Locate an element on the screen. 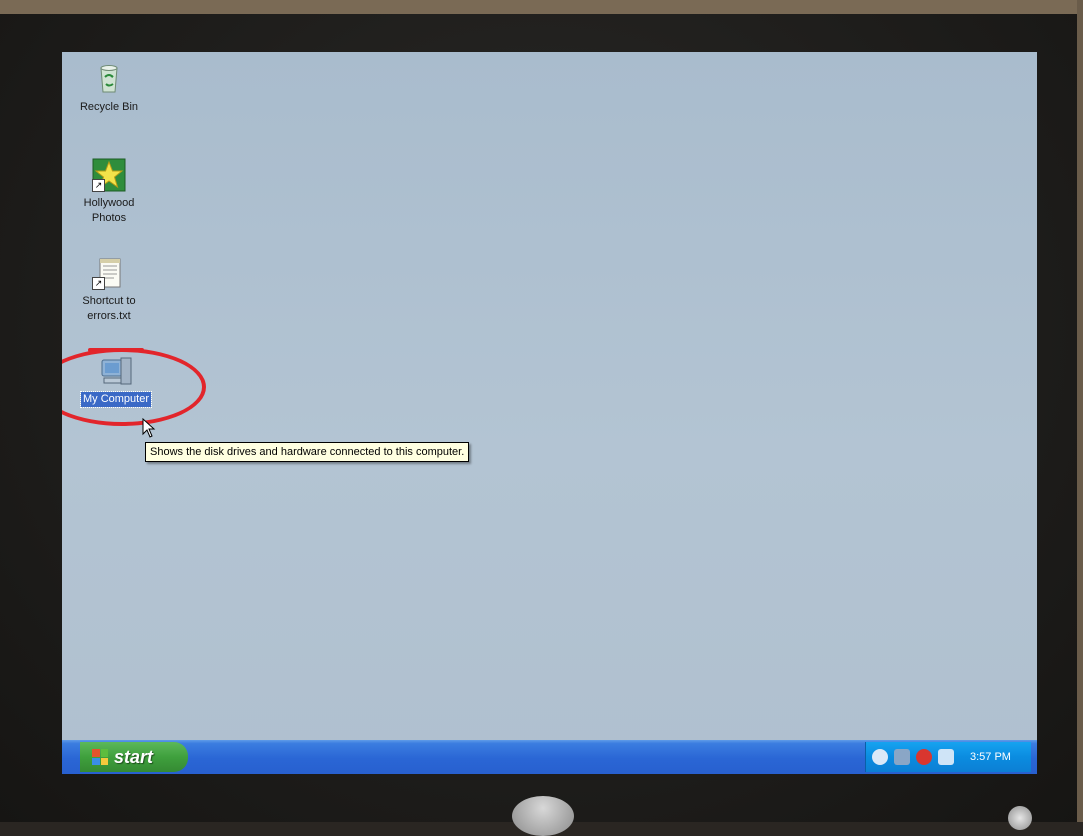 This screenshot has height=836, width=1083. start-label: start is located at coordinates (134, 756).